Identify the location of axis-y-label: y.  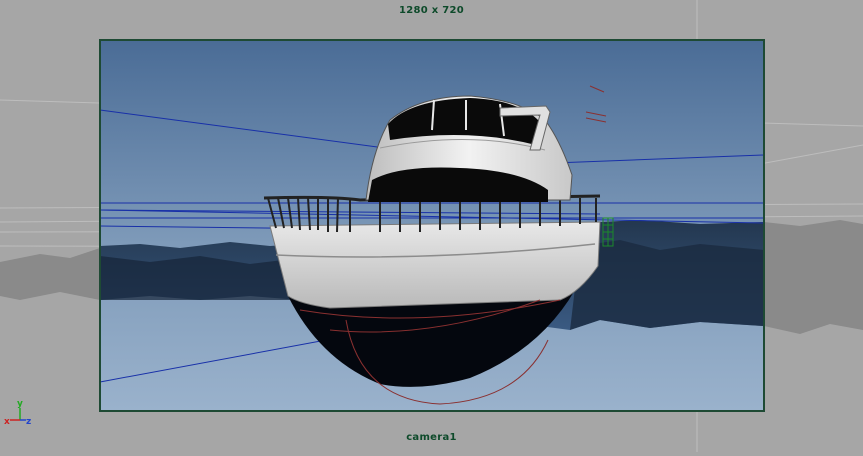
(20, 404).